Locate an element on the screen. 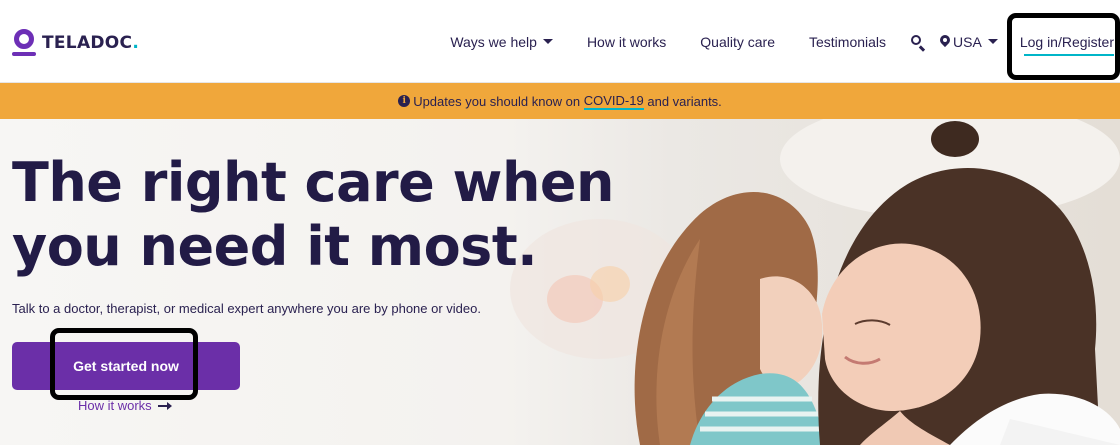  nav-quality-care-label: Quality care is located at coordinates (737, 41).